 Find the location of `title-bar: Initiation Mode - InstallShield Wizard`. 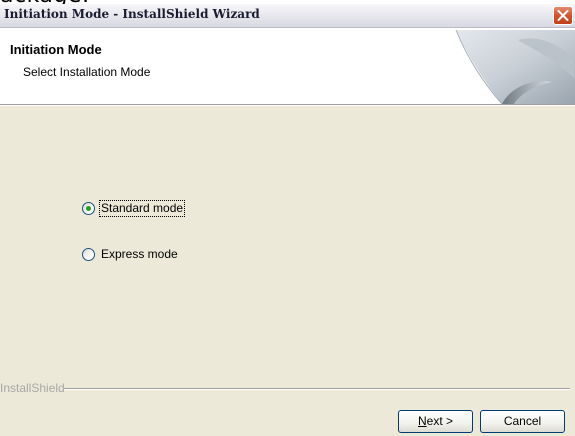

title-bar: Initiation Mode - InstallShield Wizard is located at coordinates (287, 16).